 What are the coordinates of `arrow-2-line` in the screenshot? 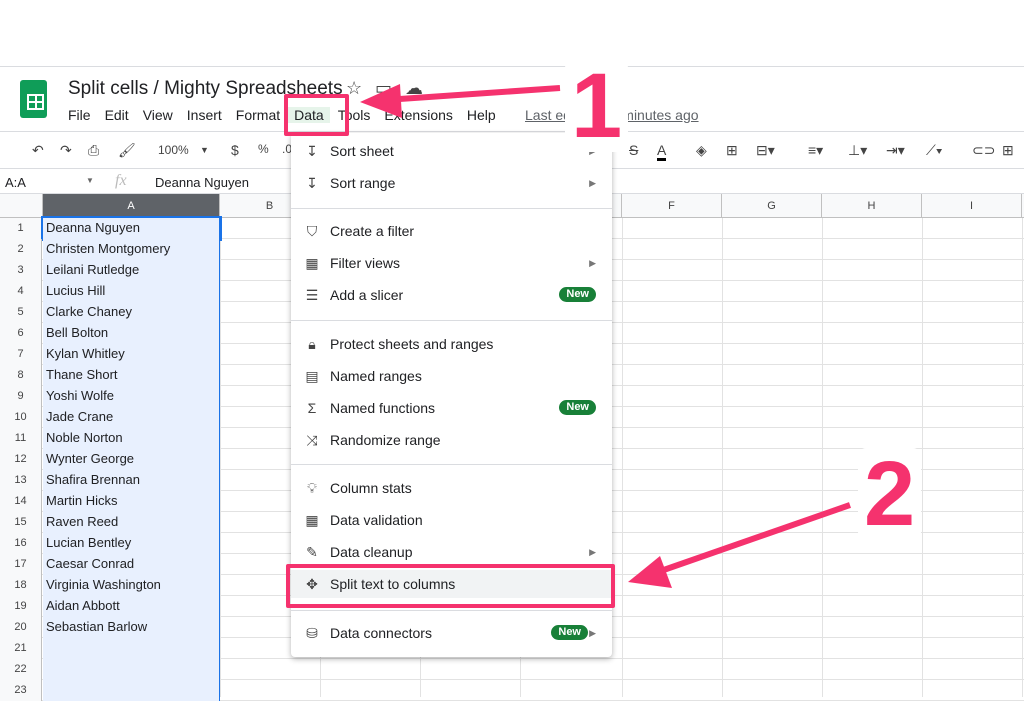 It's located at (752, 539).